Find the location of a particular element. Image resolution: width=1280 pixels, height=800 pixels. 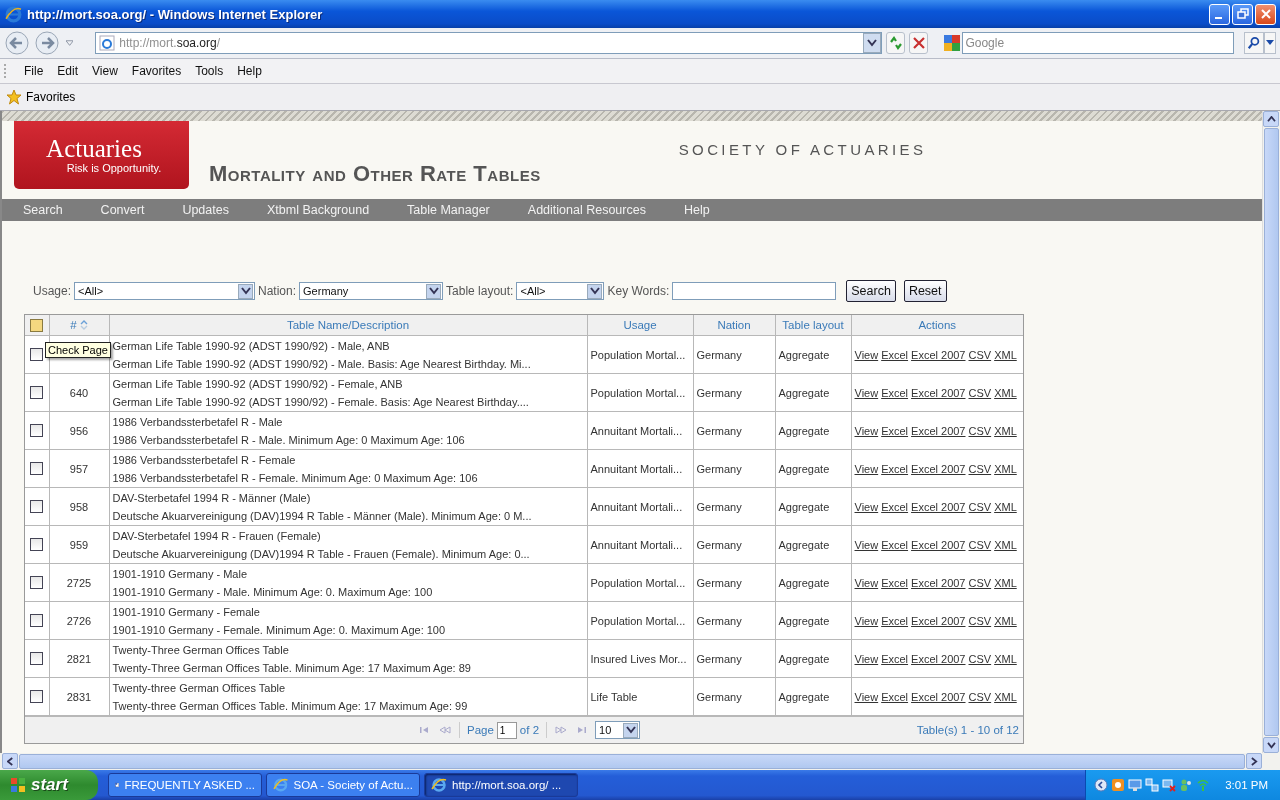

select-all-checkbox is located at coordinates (37, 325).